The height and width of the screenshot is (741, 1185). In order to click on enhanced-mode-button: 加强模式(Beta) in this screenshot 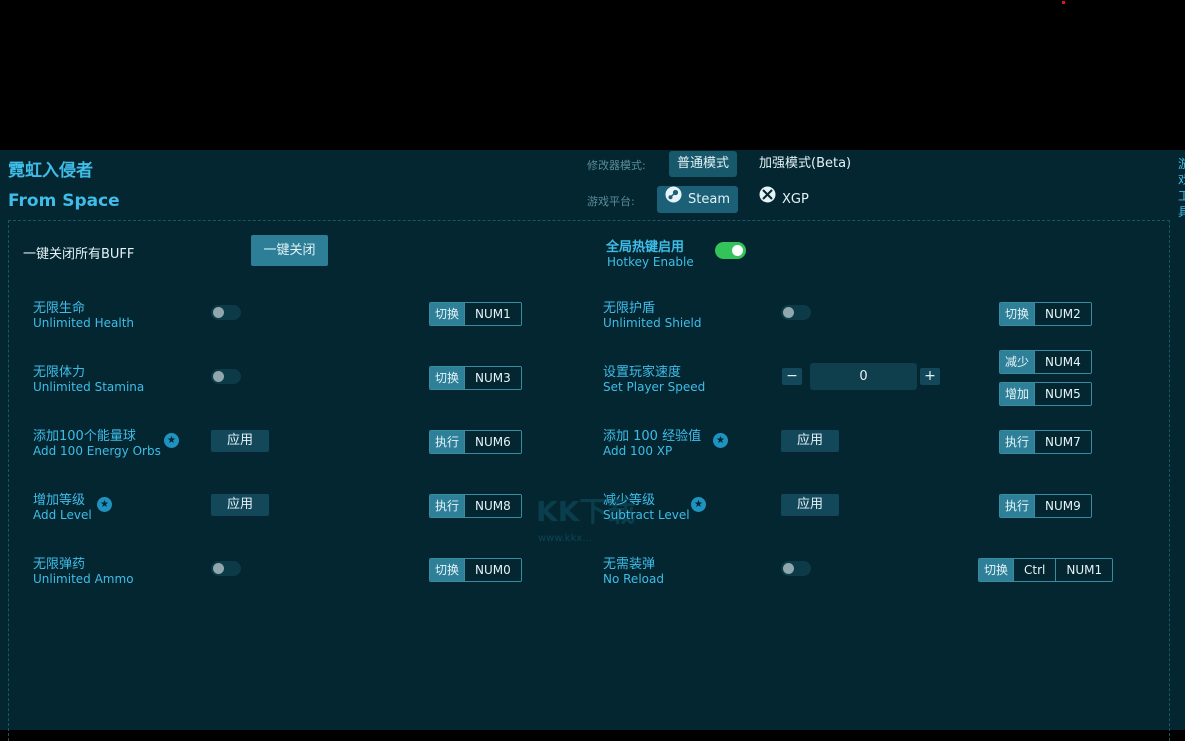, I will do `click(805, 164)`.